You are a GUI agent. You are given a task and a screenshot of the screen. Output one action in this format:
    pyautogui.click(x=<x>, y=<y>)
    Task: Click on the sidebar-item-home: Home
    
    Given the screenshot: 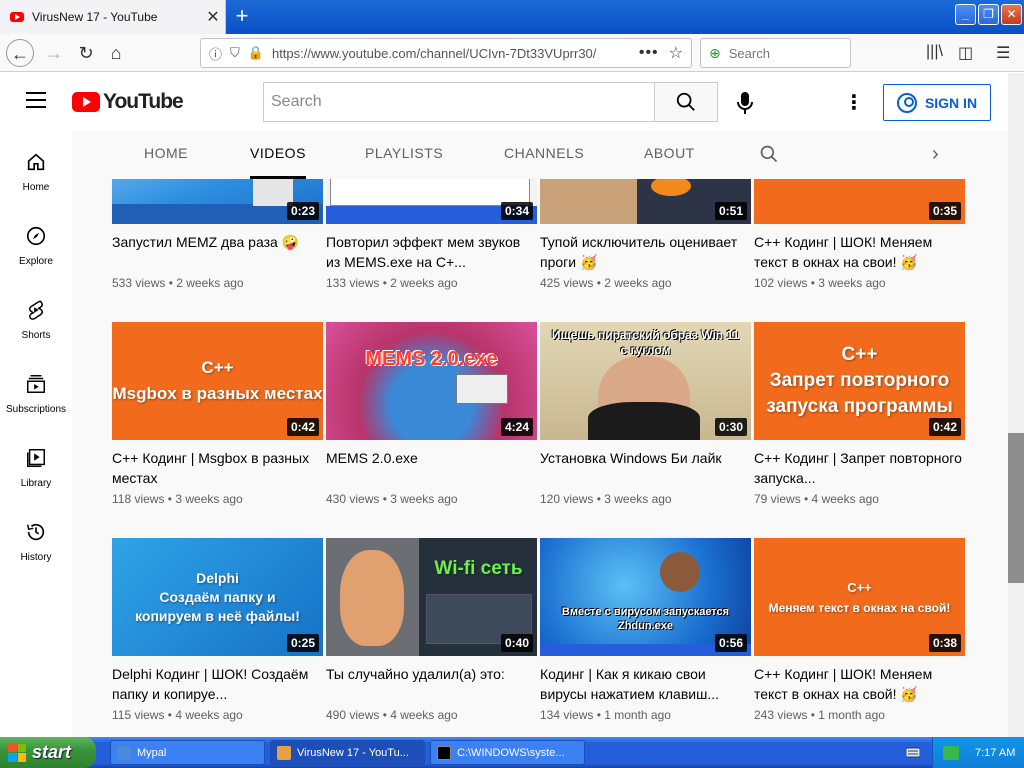 What is the action you would take?
    pyautogui.click(x=36, y=168)
    